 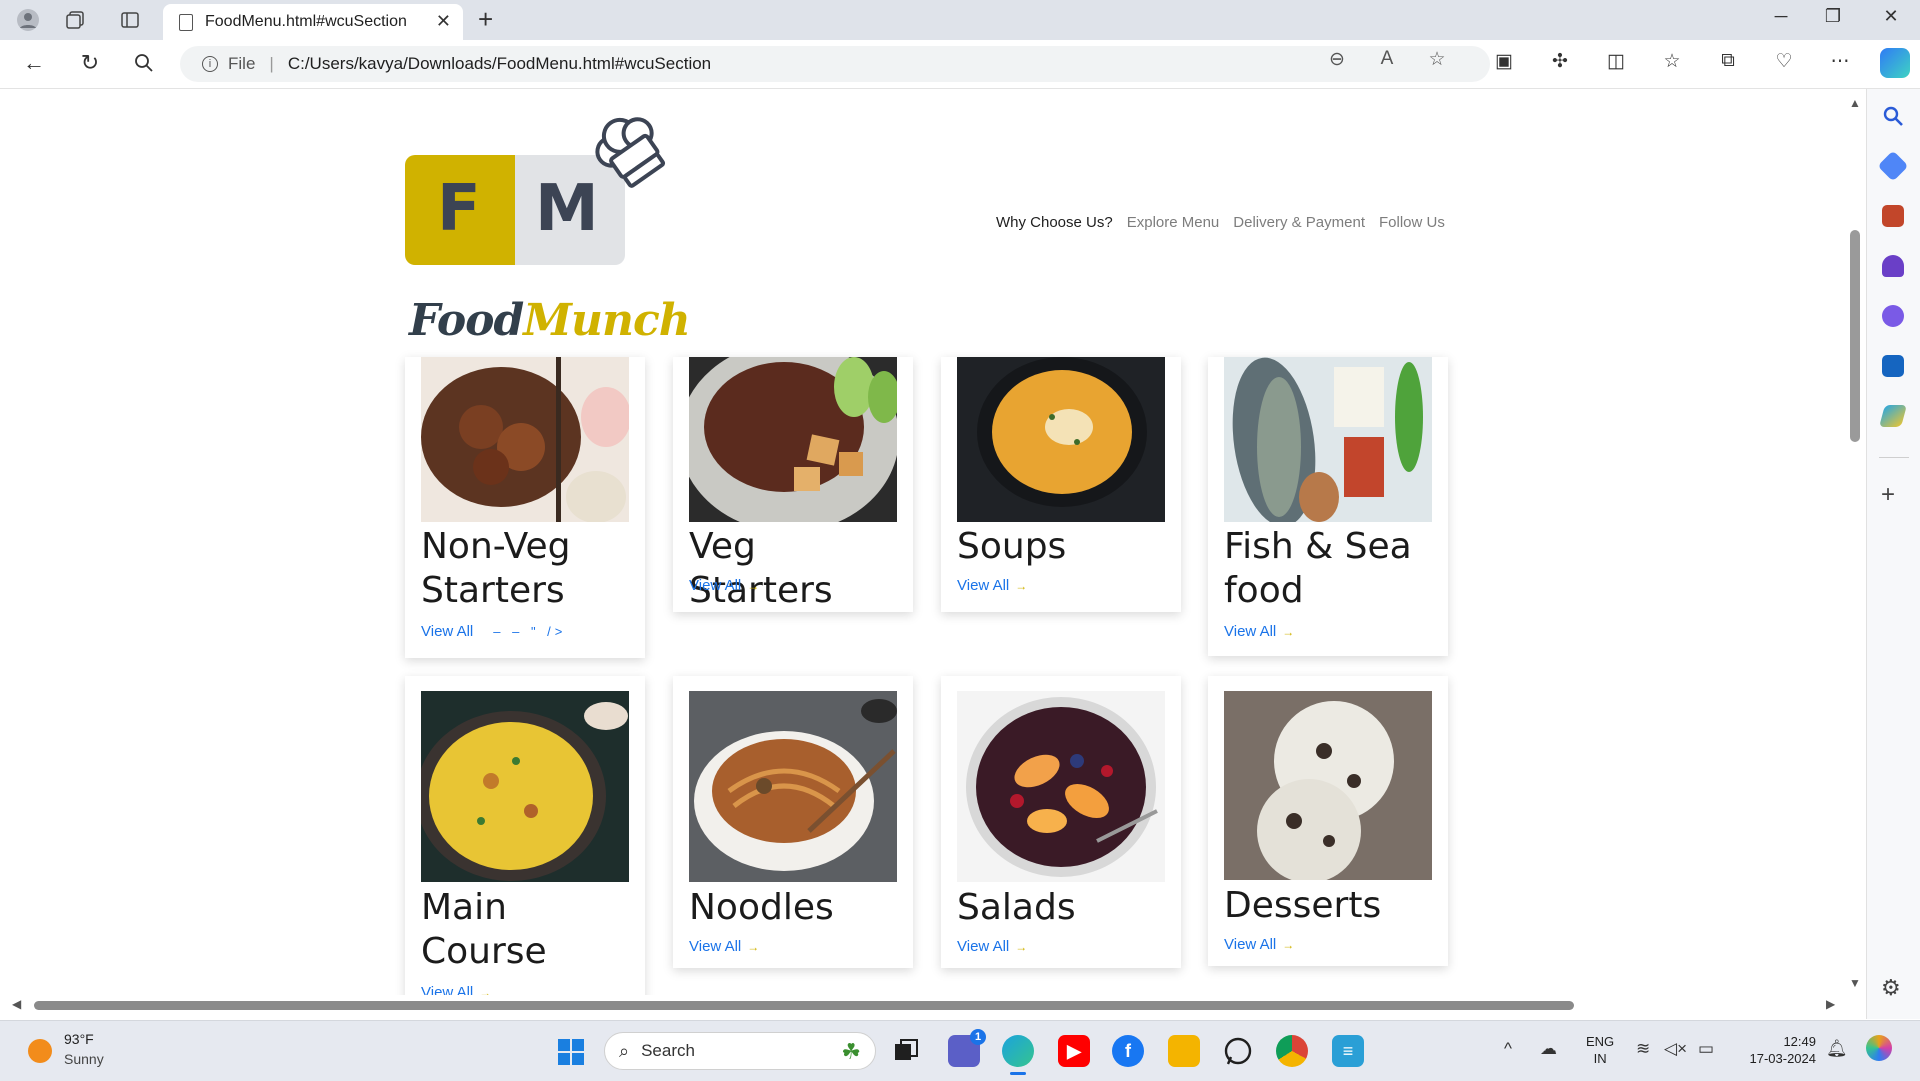 What do you see at coordinates (1893, 316) in the screenshot?
I see `sidebar-copilot-365-icon` at bounding box center [1893, 316].